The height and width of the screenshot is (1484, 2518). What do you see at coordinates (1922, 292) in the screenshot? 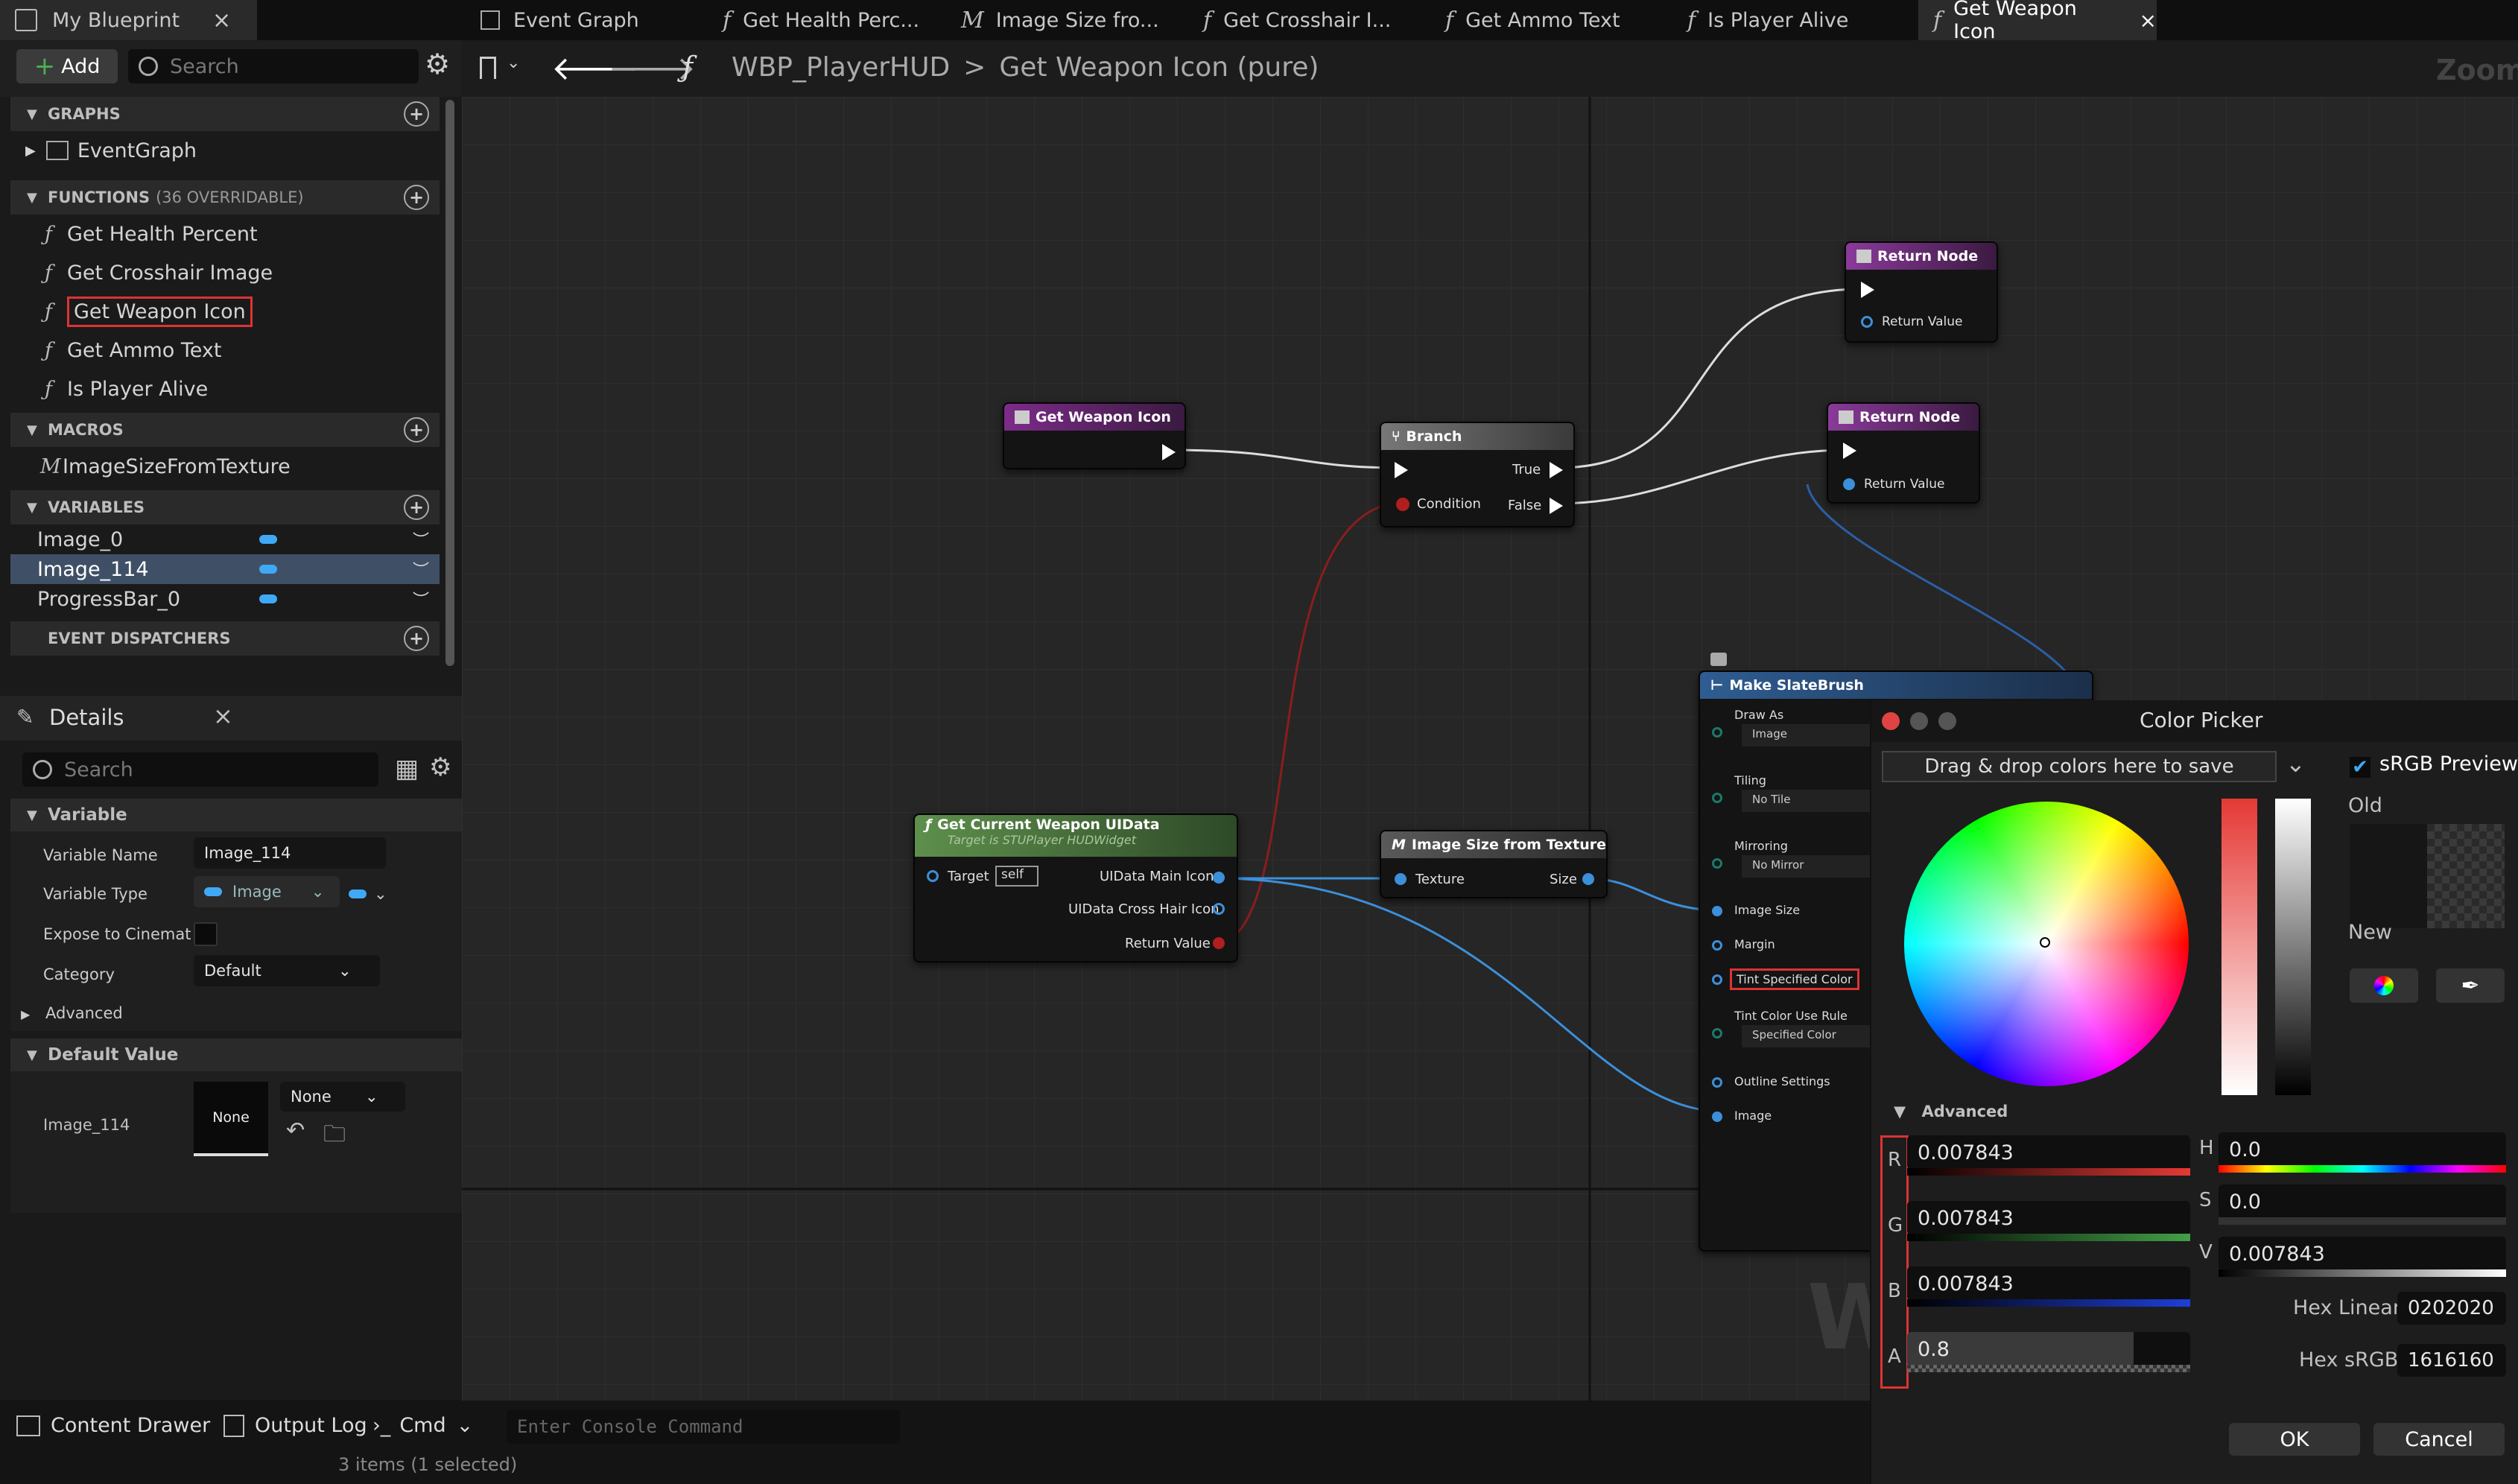
I see `node-return-1: Return Node Return Value` at bounding box center [1922, 292].